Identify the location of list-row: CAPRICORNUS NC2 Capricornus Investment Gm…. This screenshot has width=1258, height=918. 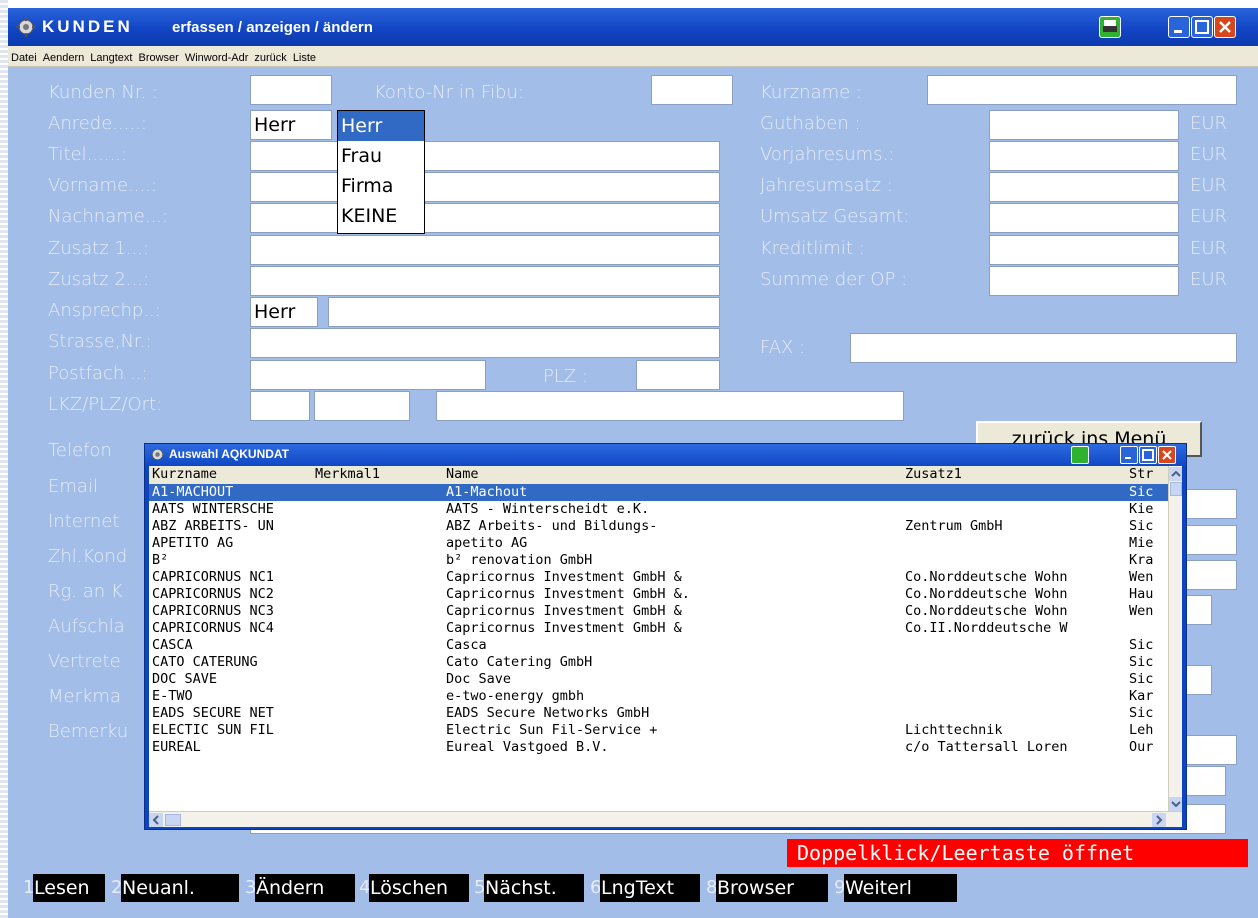
(660, 594).